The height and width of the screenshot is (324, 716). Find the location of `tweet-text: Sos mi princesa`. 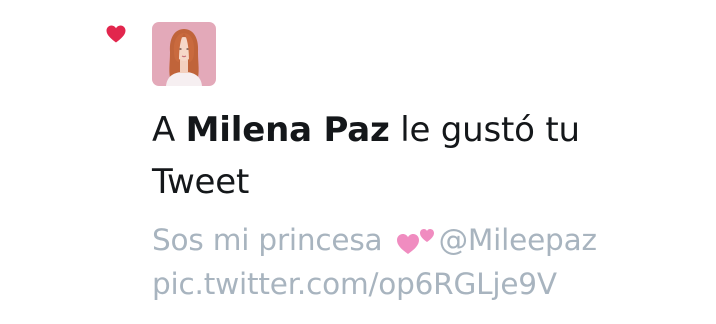

tweet-text: Sos mi princesa is located at coordinates (267, 240).